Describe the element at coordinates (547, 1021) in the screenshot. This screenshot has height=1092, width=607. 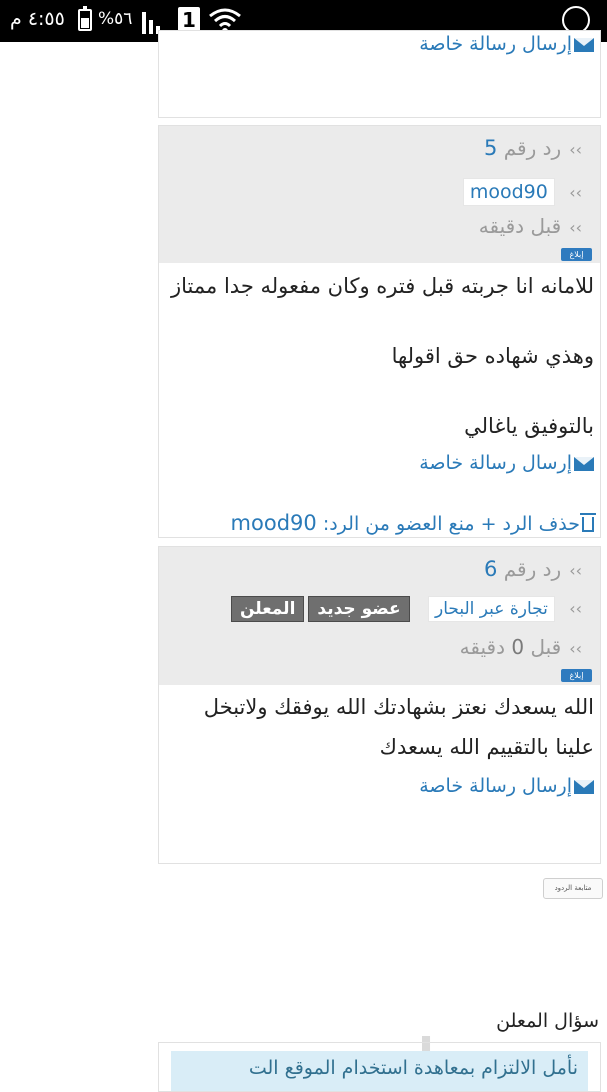
I see `section-title: سؤال المعلن` at that location.